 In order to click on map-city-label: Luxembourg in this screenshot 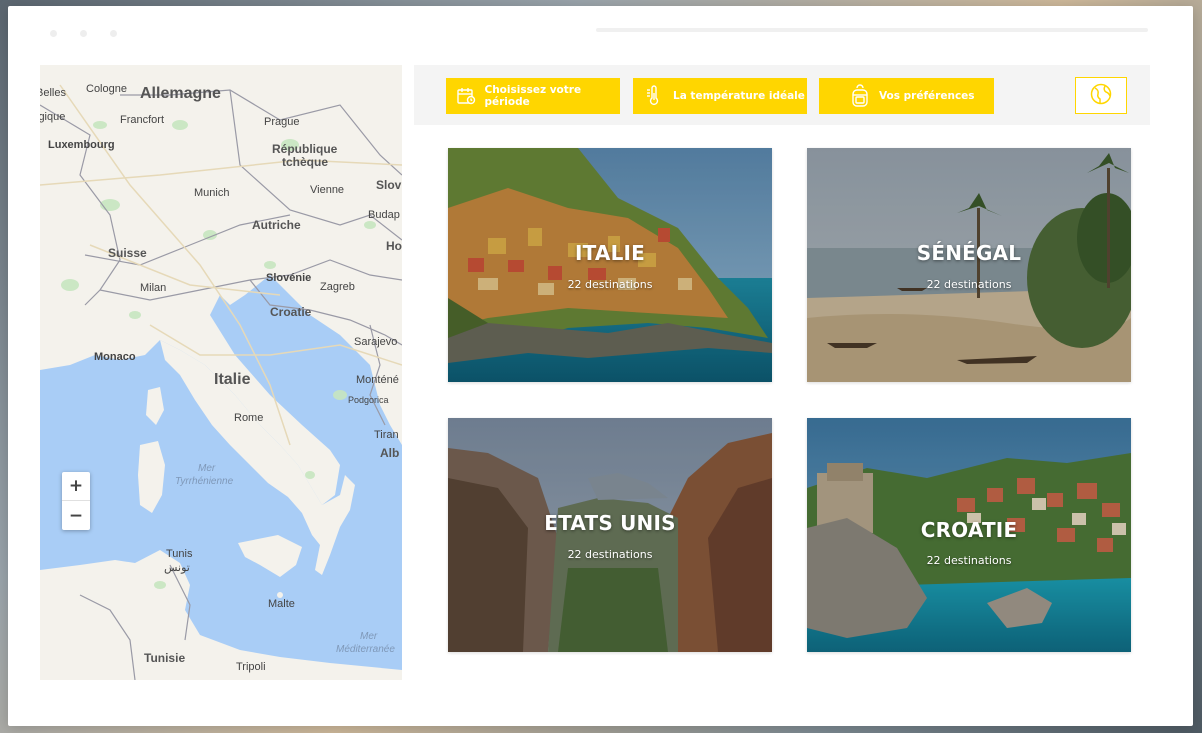, I will do `click(81, 145)`.